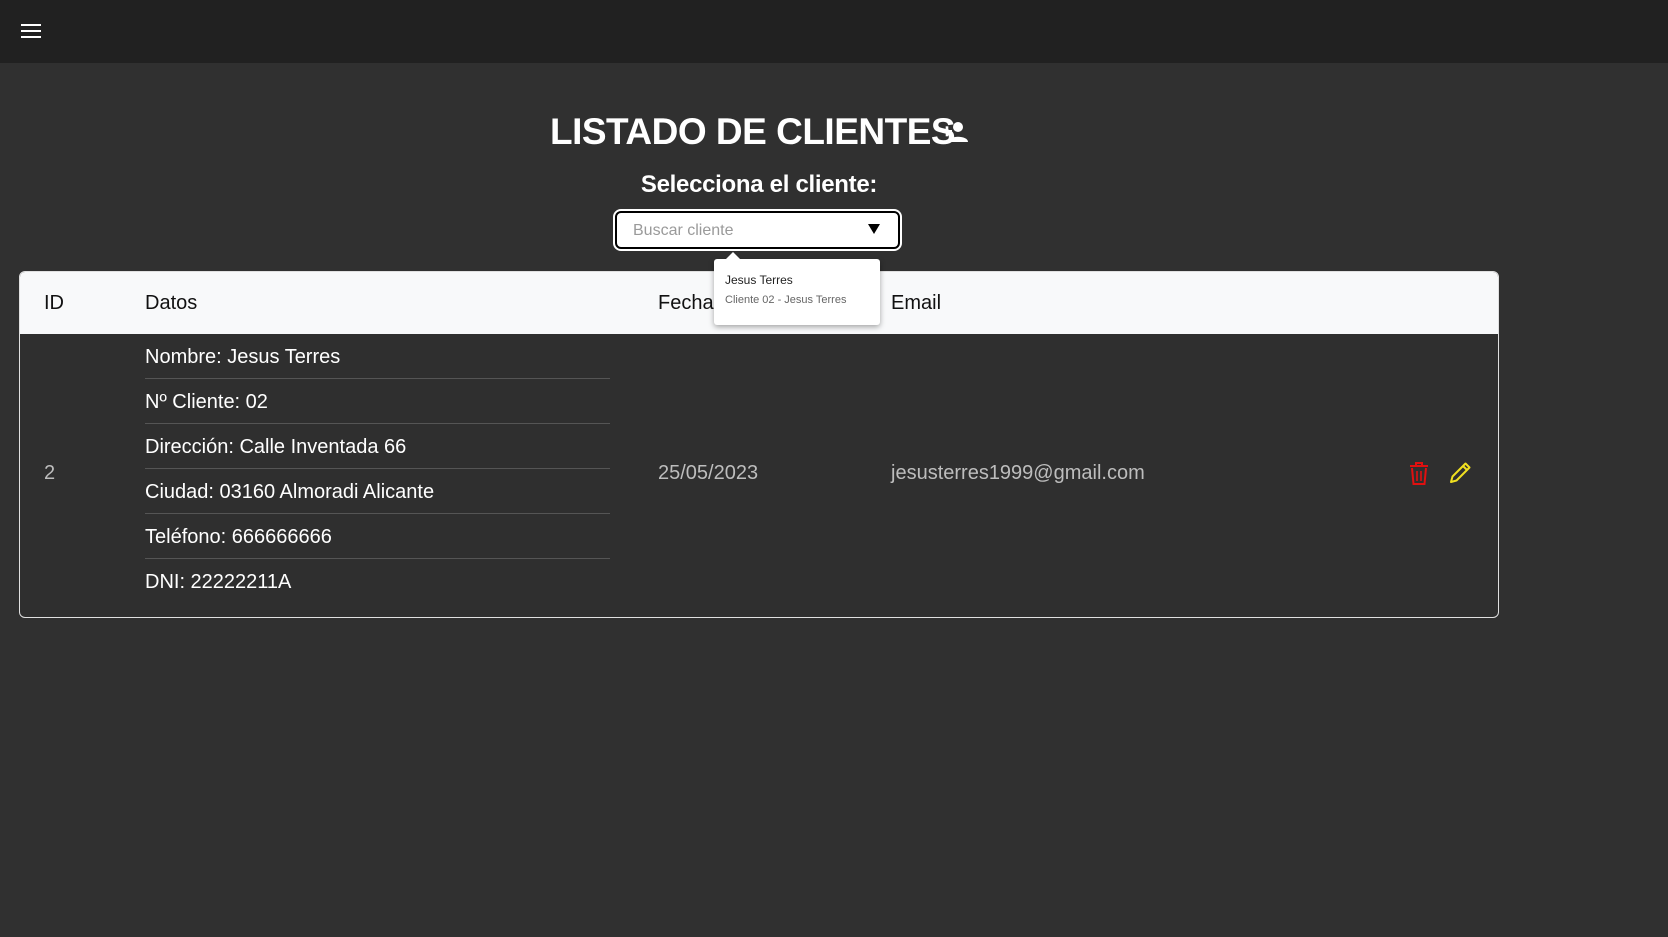 The width and height of the screenshot is (1668, 937). Describe the element at coordinates (377, 356) in the screenshot. I see `datos-nombre: Nombre: Jesus Terres` at that location.